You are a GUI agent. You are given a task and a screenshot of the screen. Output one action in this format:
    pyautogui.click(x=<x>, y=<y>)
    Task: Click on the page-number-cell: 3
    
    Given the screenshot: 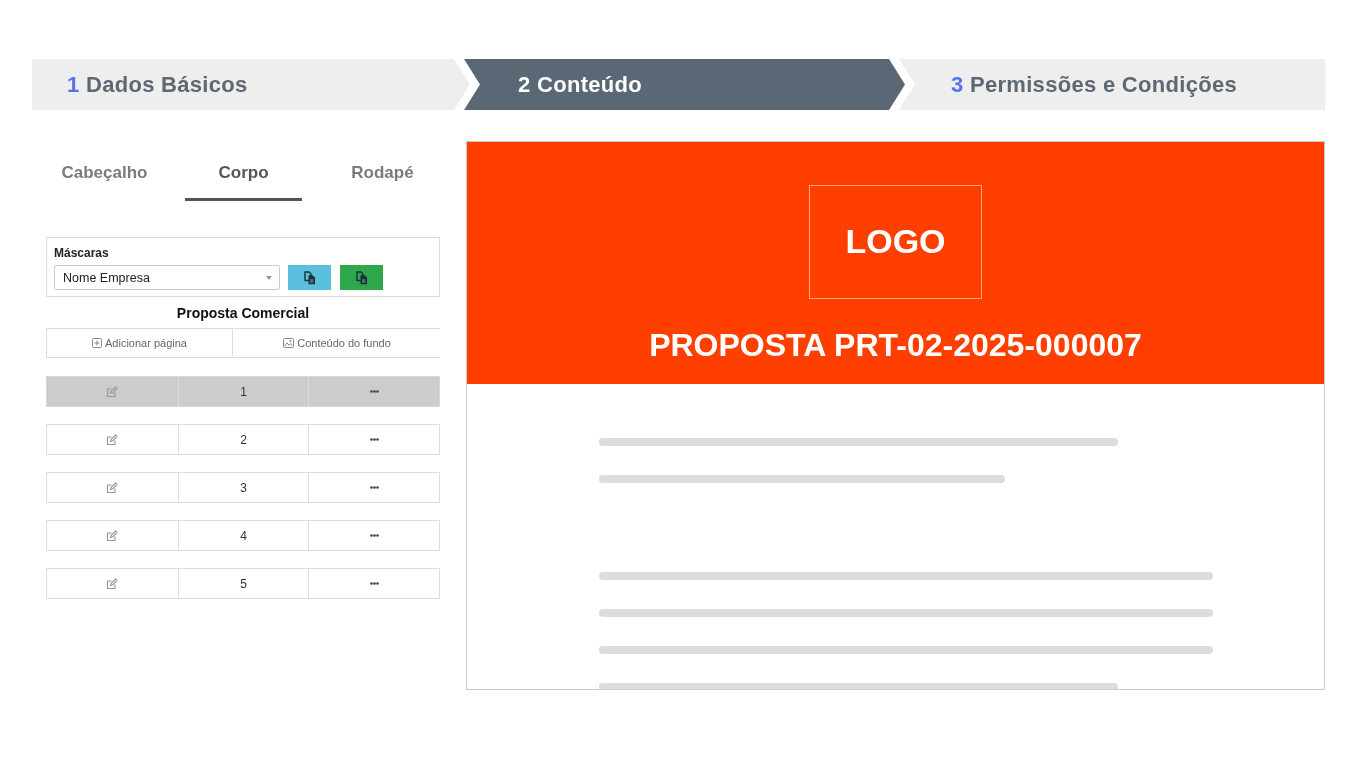 What is the action you would take?
    pyautogui.click(x=243, y=487)
    